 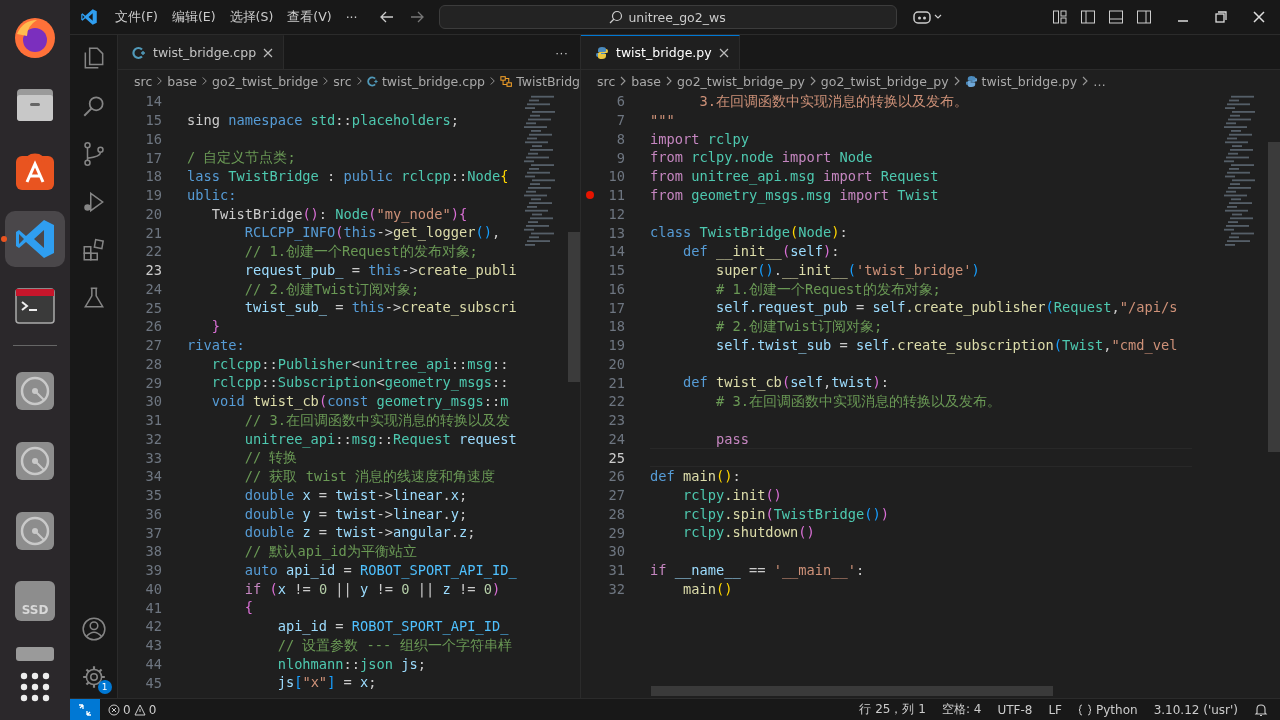 What do you see at coordinates (153, 588) in the screenshot?
I see `line-number: 40` at bounding box center [153, 588].